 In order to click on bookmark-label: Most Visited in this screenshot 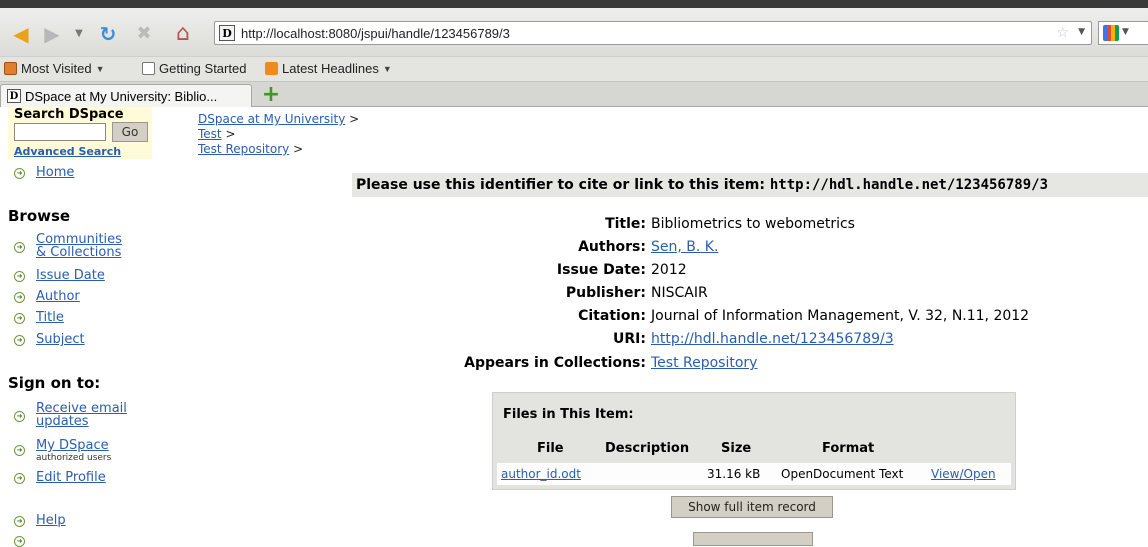, I will do `click(56, 68)`.